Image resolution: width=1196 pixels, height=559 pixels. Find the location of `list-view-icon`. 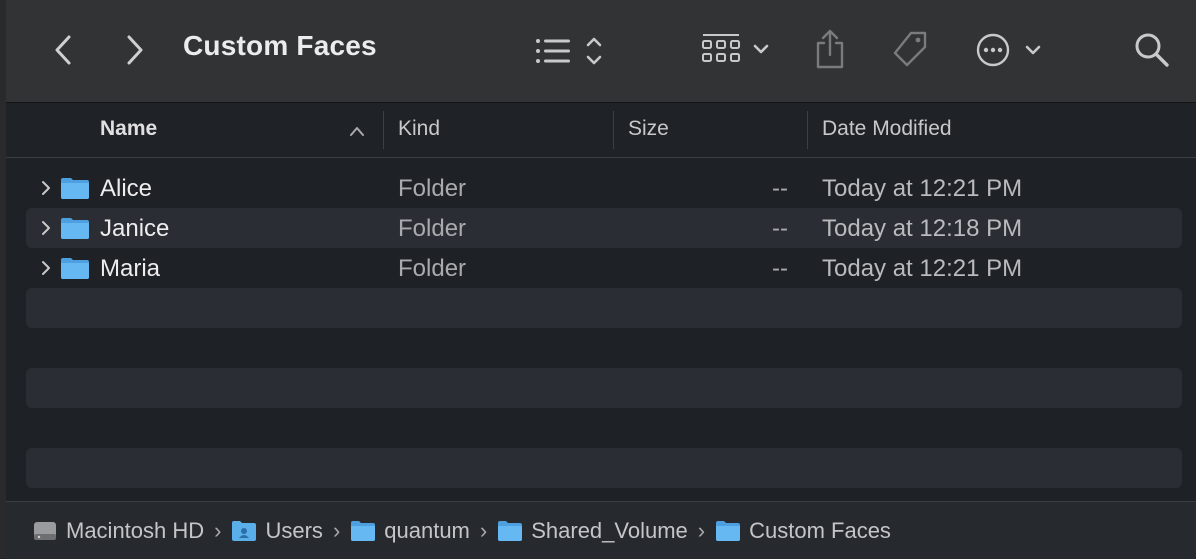

list-view-icon is located at coordinates (569, 51).